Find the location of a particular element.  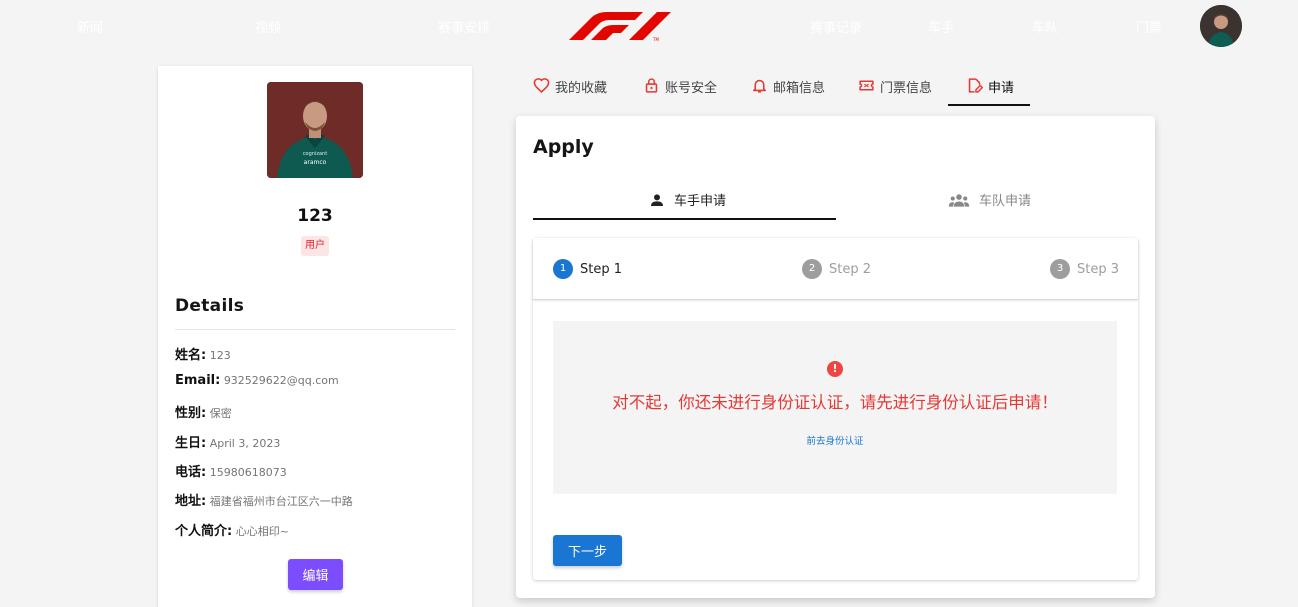

detail-label: 个人简介: is located at coordinates (204, 531).